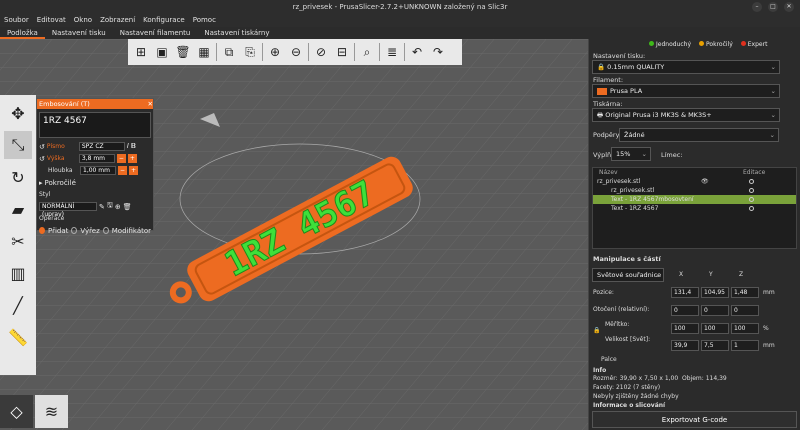 The height and width of the screenshot is (430, 800). What do you see at coordinates (141, 52) in the screenshot?
I see `add-icon: ⊞` at bounding box center [141, 52].